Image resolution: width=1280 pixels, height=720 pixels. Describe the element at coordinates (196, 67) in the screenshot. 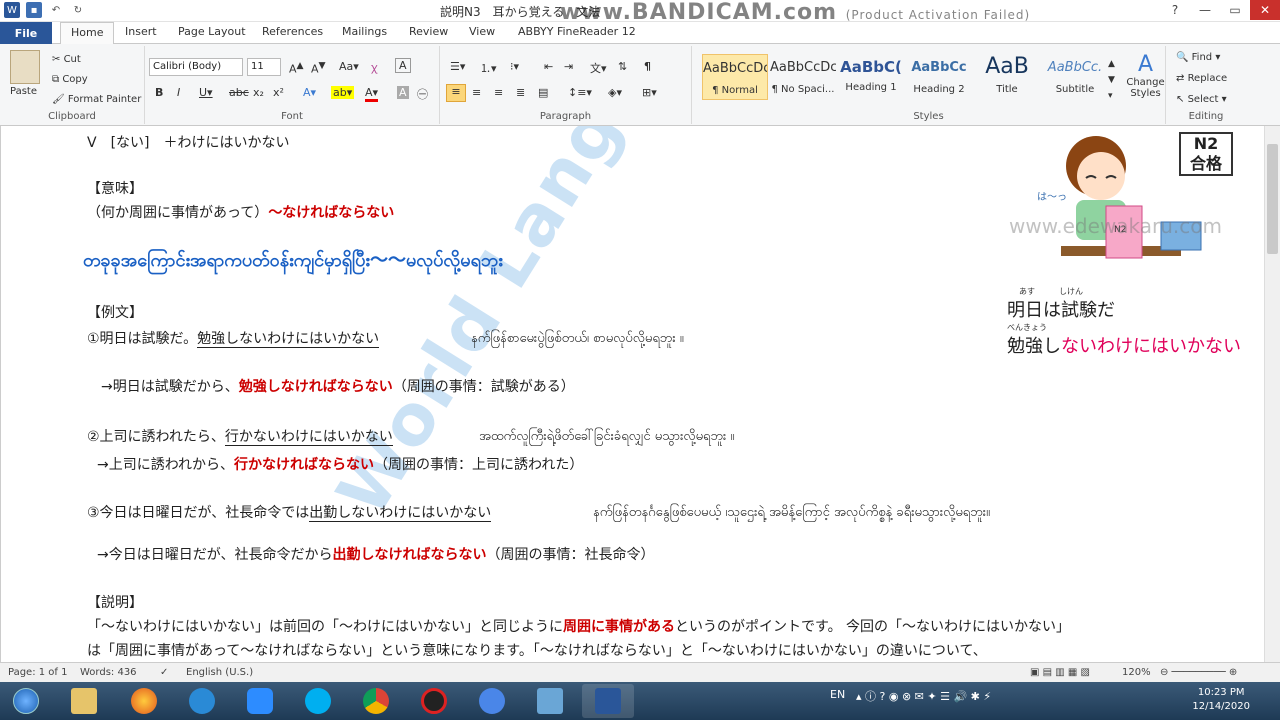

I see `font-name-select: Calibri (Body)` at that location.